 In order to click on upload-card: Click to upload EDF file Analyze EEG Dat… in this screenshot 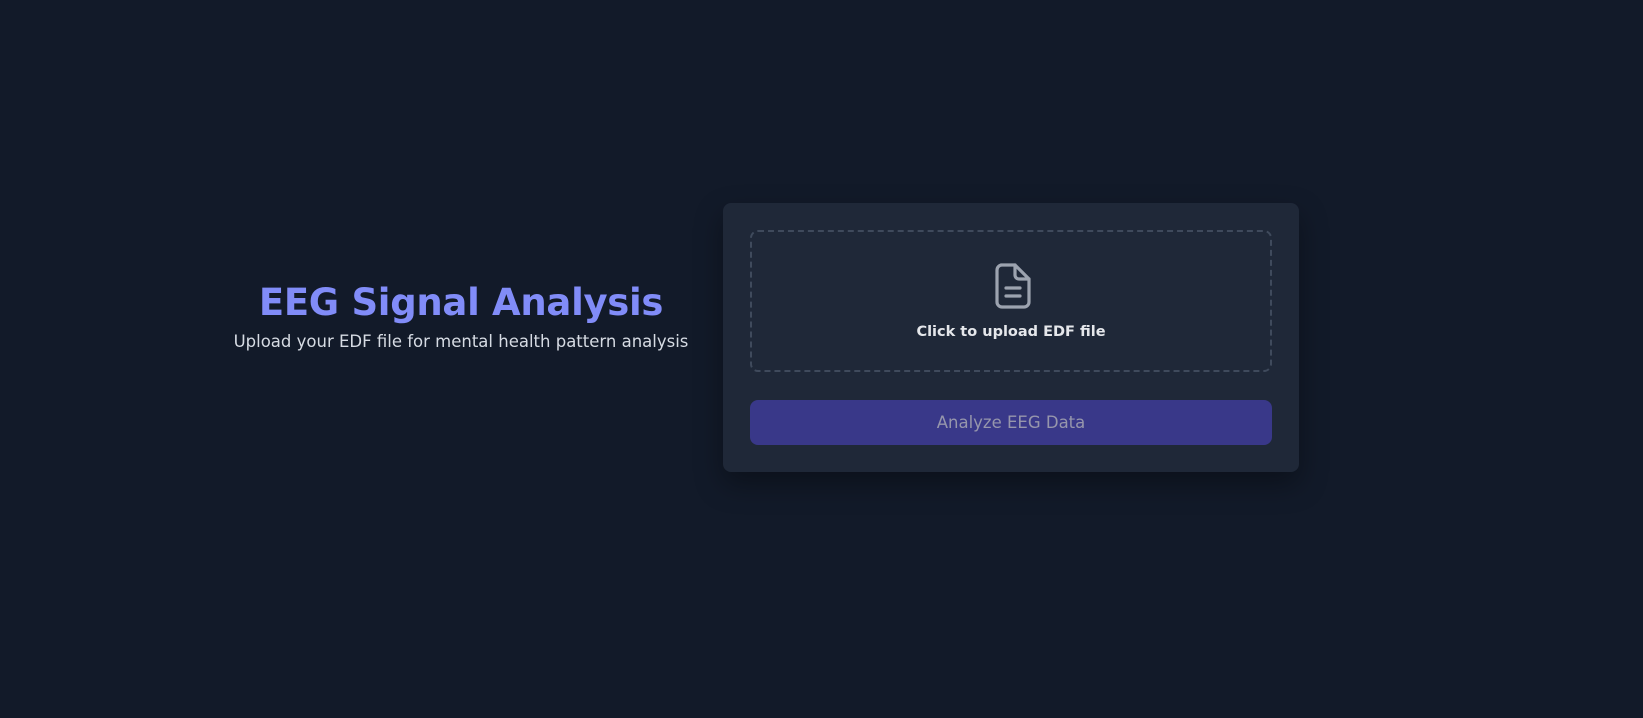, I will do `click(1011, 337)`.